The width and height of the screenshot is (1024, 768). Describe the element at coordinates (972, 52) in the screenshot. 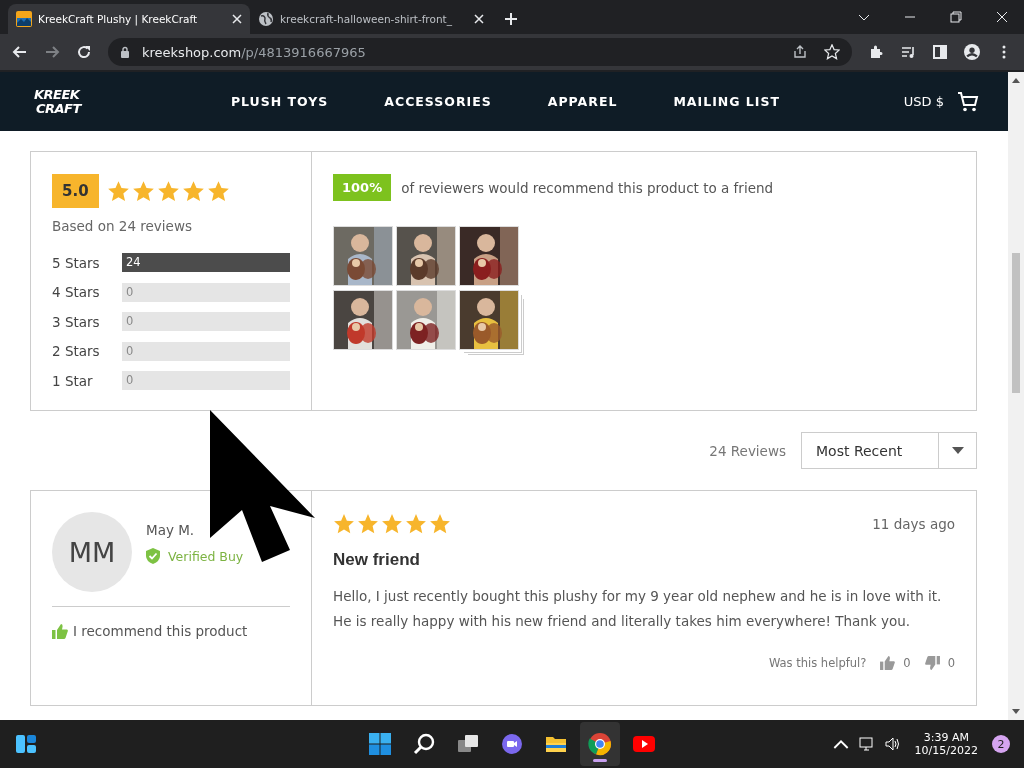

I see `profile-icon` at that location.